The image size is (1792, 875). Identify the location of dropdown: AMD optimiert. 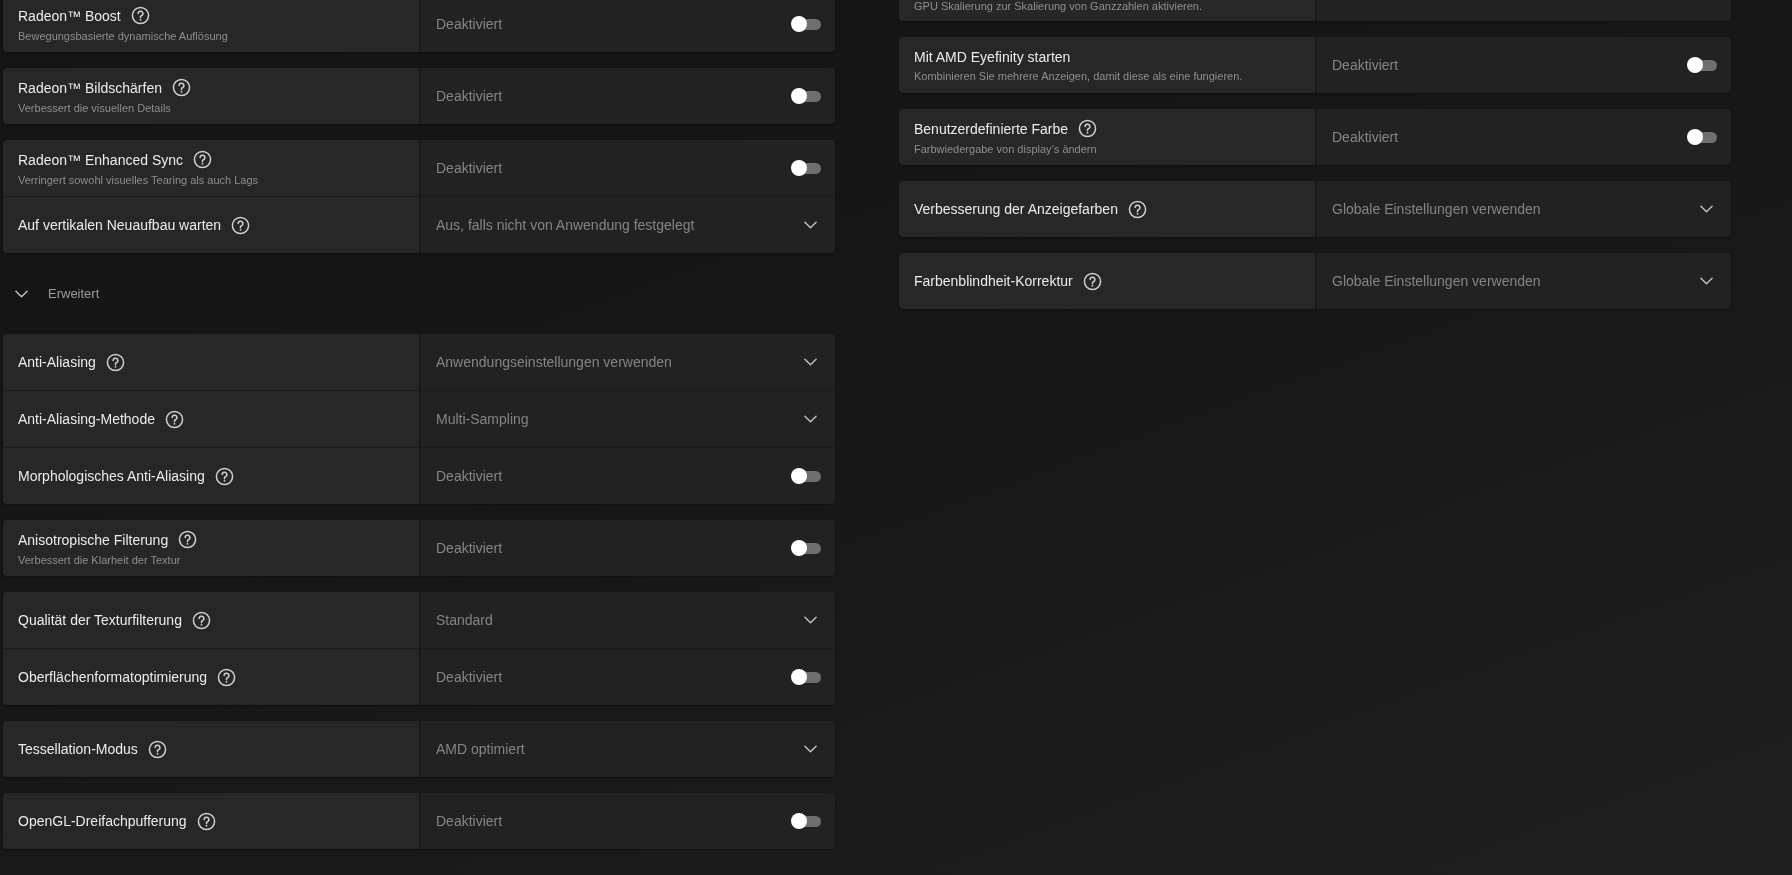
(628, 749).